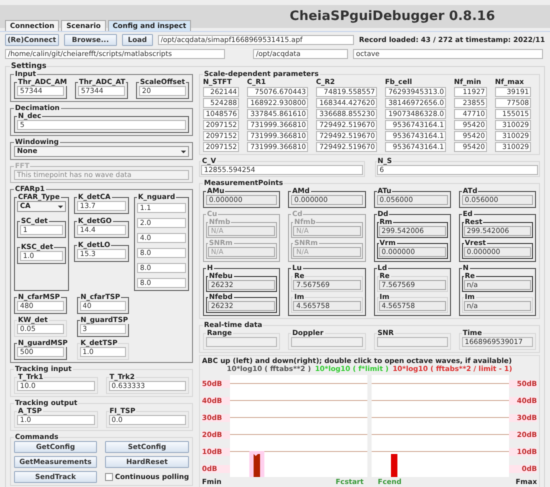 This screenshot has width=550, height=487. I want to click on window-title: CheiaSPguiDebugger 0.8.16, so click(392, 16).